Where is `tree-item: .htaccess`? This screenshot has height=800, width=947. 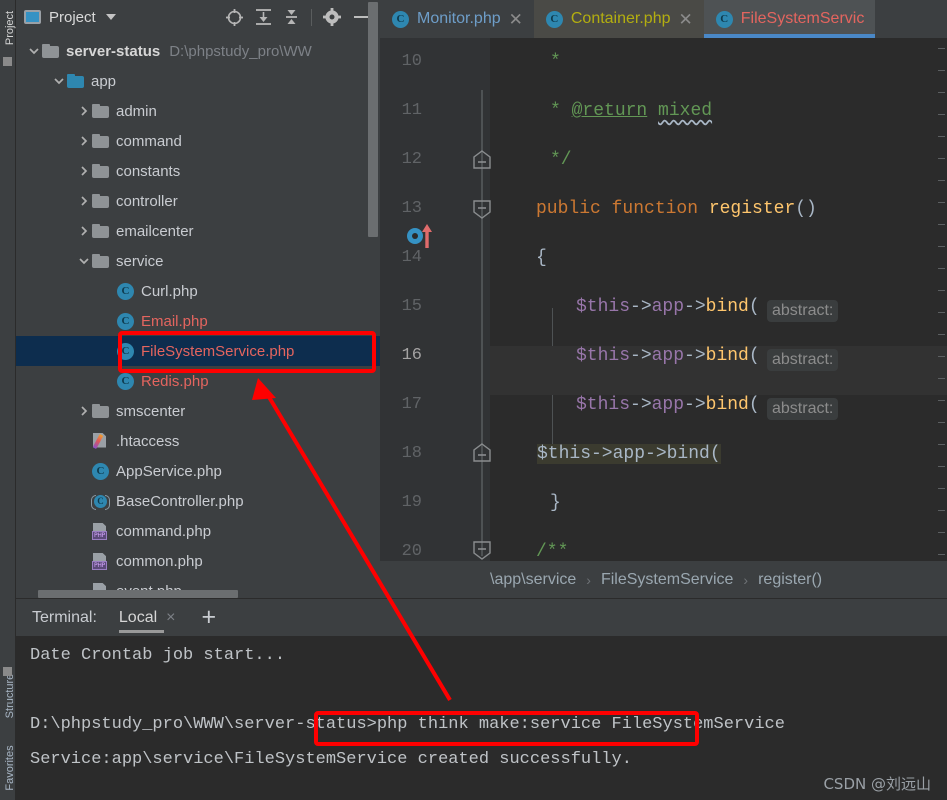 tree-item: .htaccess is located at coordinates (198, 441).